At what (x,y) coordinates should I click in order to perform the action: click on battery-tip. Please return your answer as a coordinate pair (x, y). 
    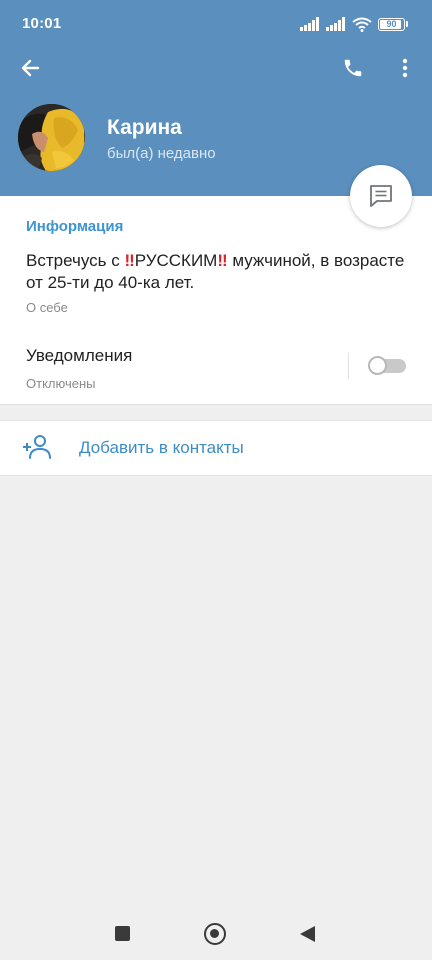
    Looking at the image, I should click on (407, 24).